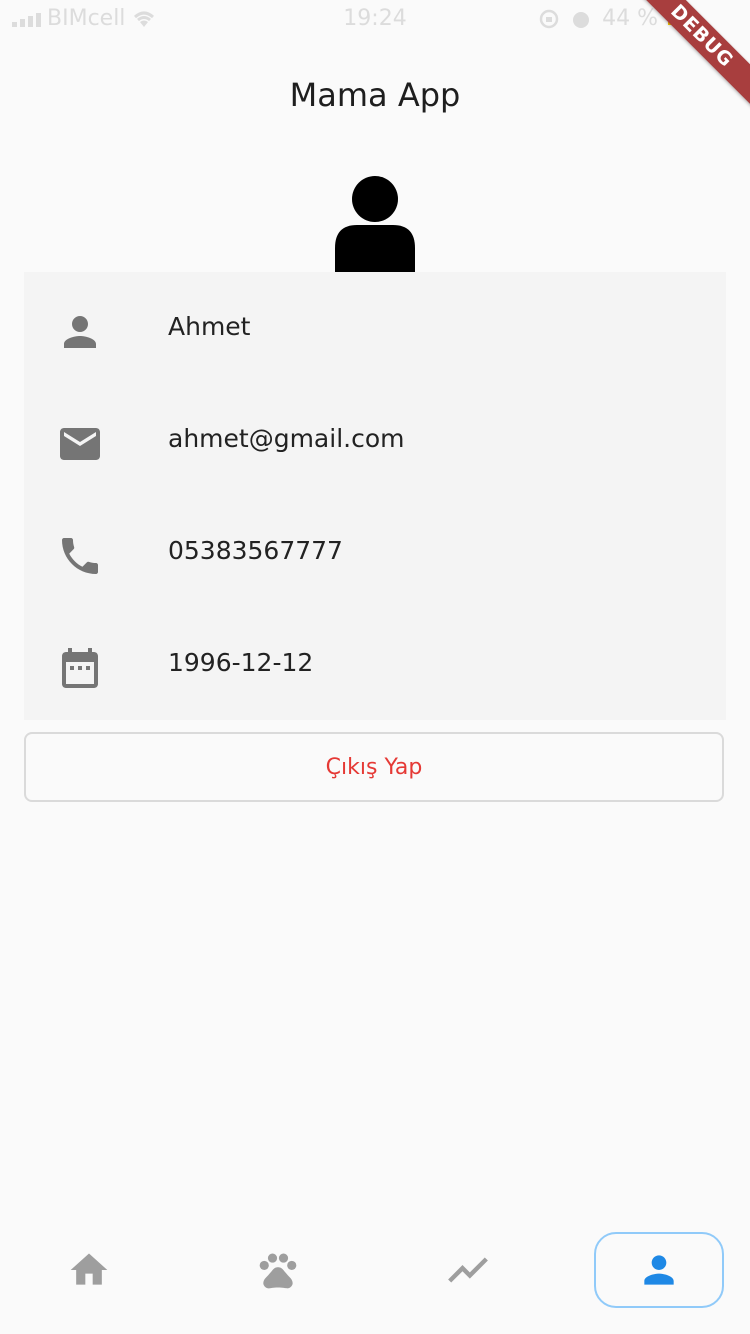  What do you see at coordinates (375, 95) in the screenshot?
I see `page-title: Mama App` at bounding box center [375, 95].